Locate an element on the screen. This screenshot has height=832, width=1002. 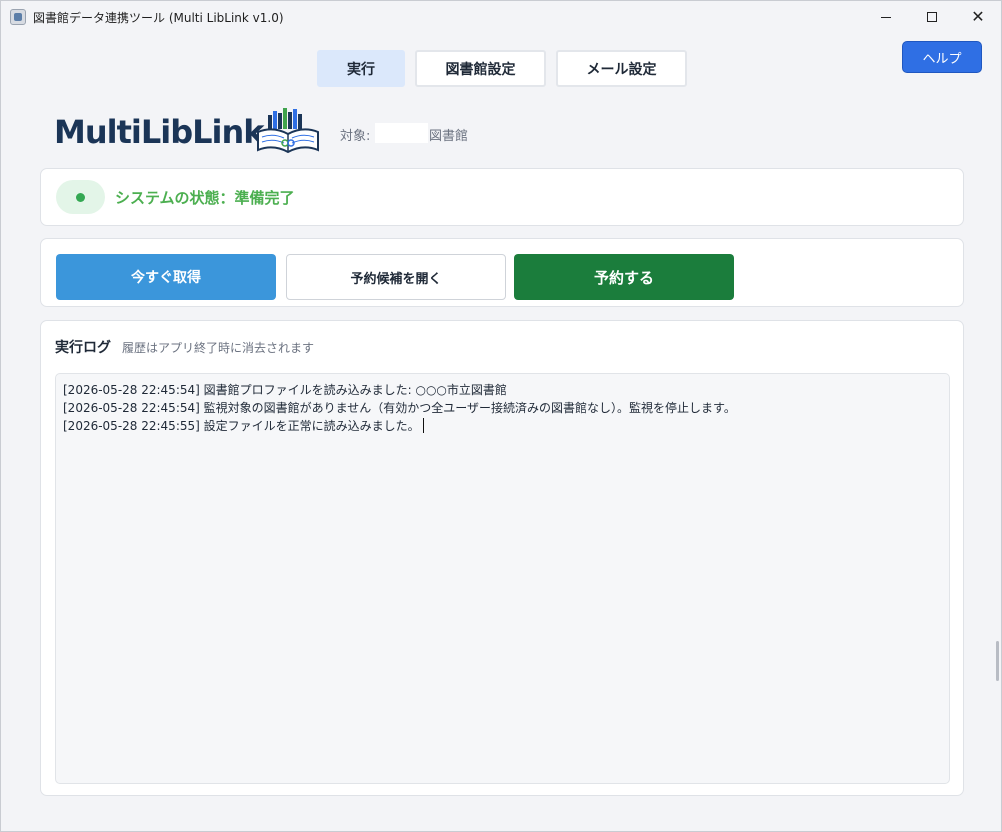
maximize-button is located at coordinates (932, 17).